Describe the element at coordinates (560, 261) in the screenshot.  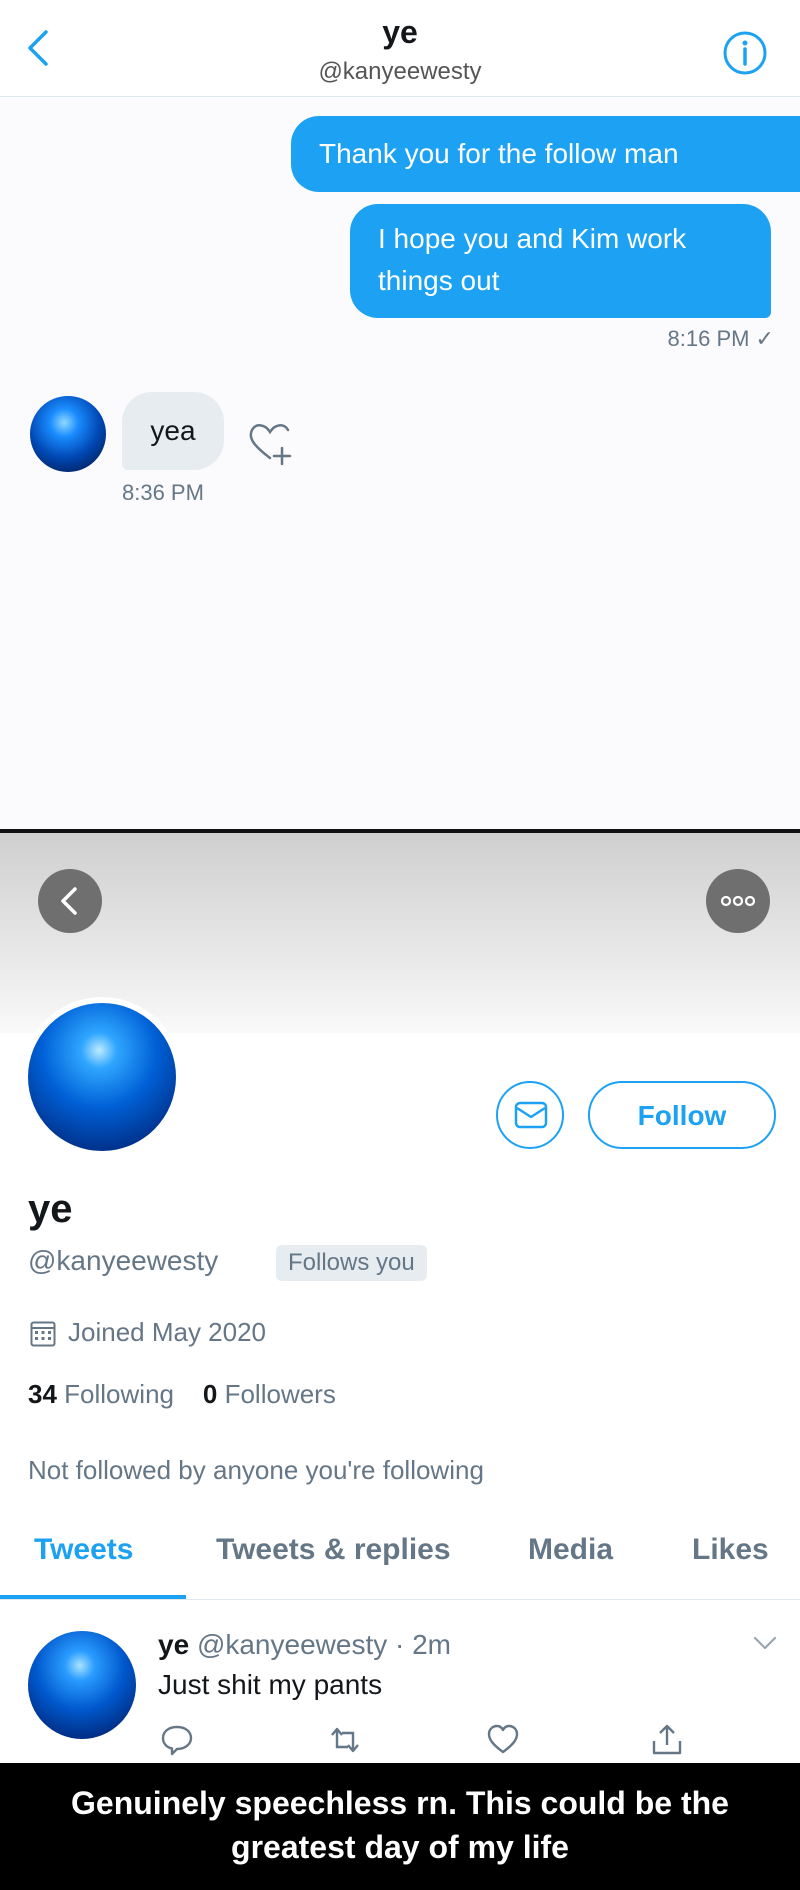
I see `sent-message-bubble: I hope you and Kim work things out` at that location.